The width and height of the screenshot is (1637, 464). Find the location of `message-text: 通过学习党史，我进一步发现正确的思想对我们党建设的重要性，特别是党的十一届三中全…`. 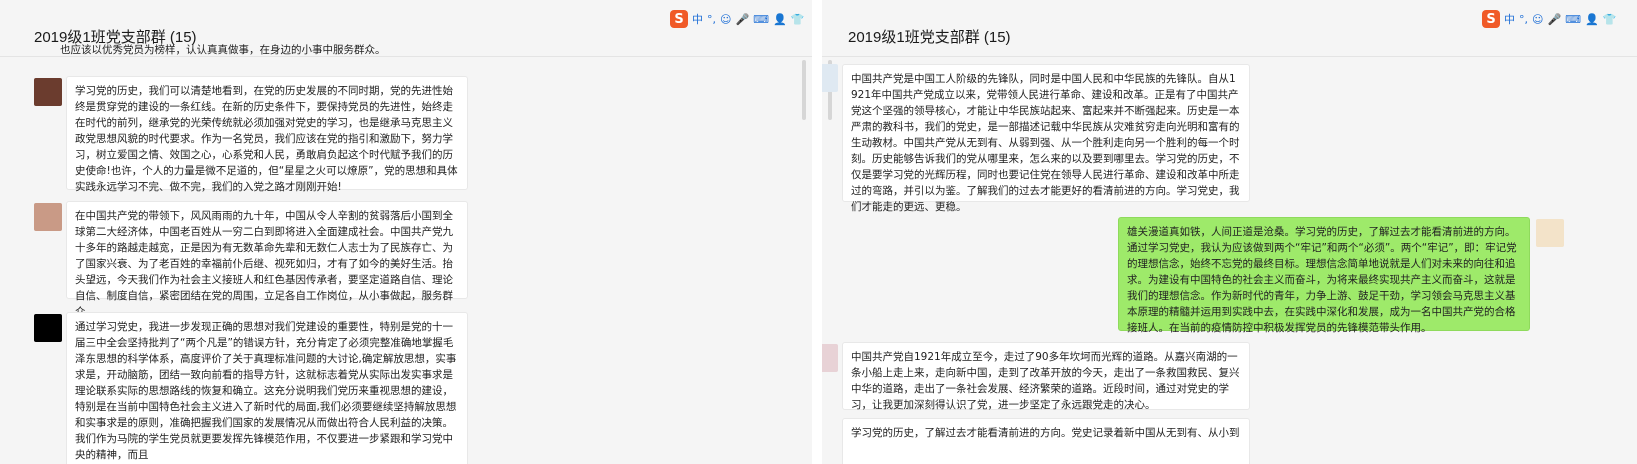

message-text: 通过学习党史，我进一步发现正确的思想对我们党建设的重要性，特别是党的十一届三中全… is located at coordinates (266, 391).